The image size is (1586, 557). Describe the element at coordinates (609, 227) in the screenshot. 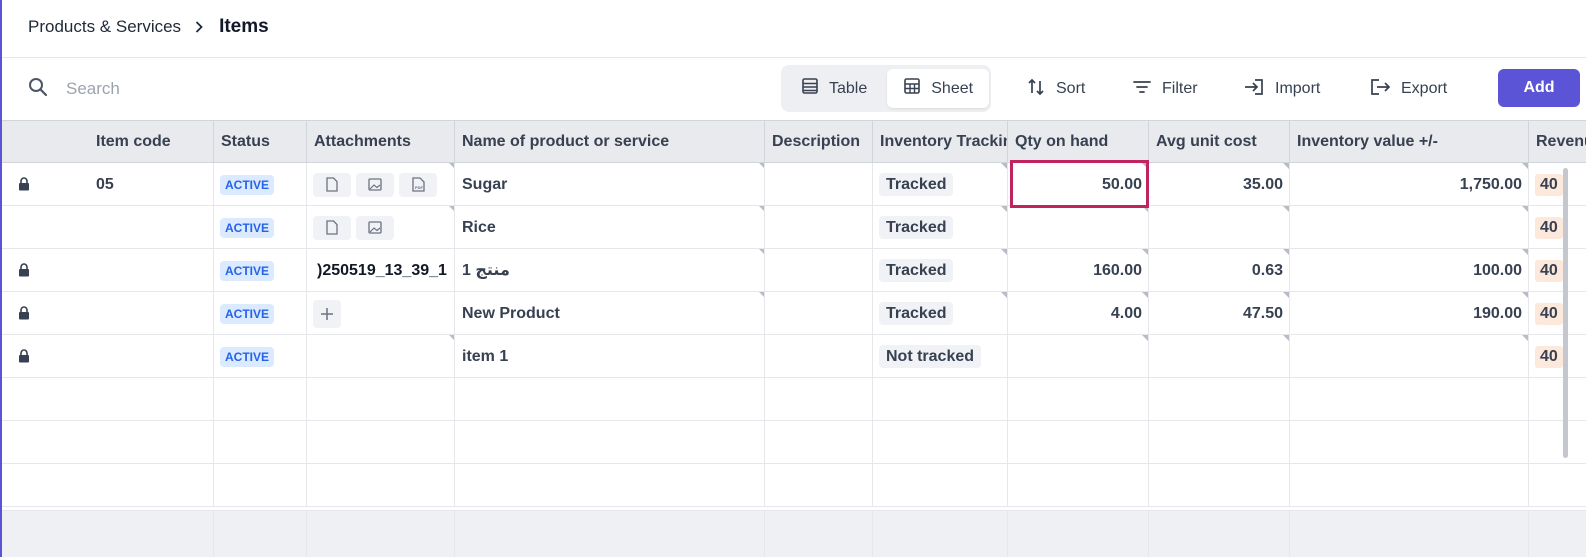

I see `name-cell: Rice` at that location.